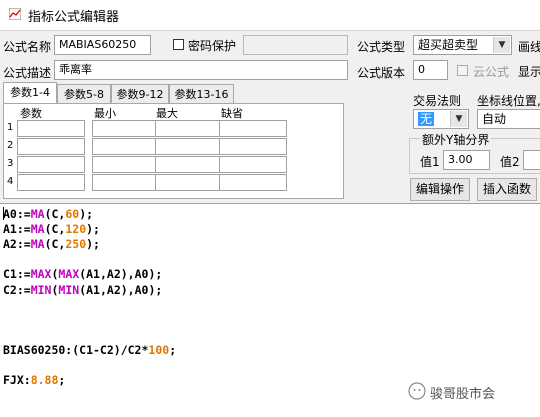 The width and height of the screenshot is (540, 417). I want to click on text-caret, so click(3, 213).